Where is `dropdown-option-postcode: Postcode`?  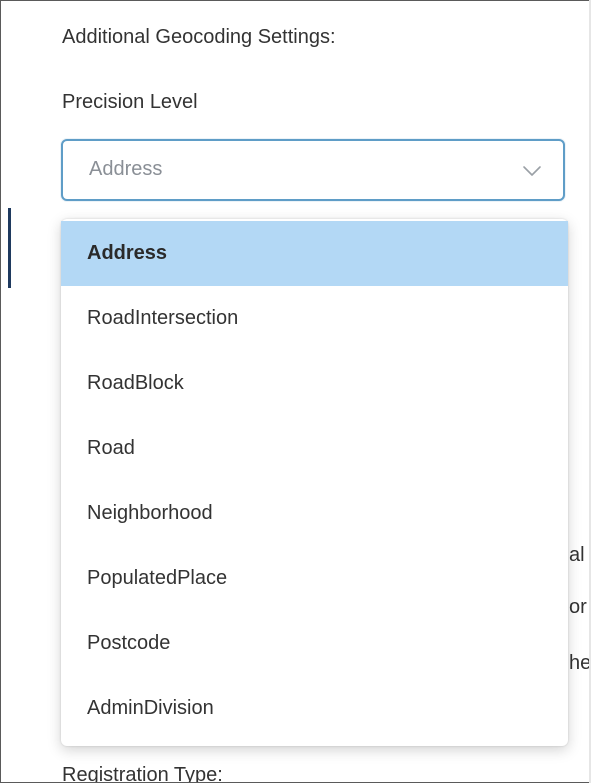 dropdown-option-postcode: Postcode is located at coordinates (314, 643).